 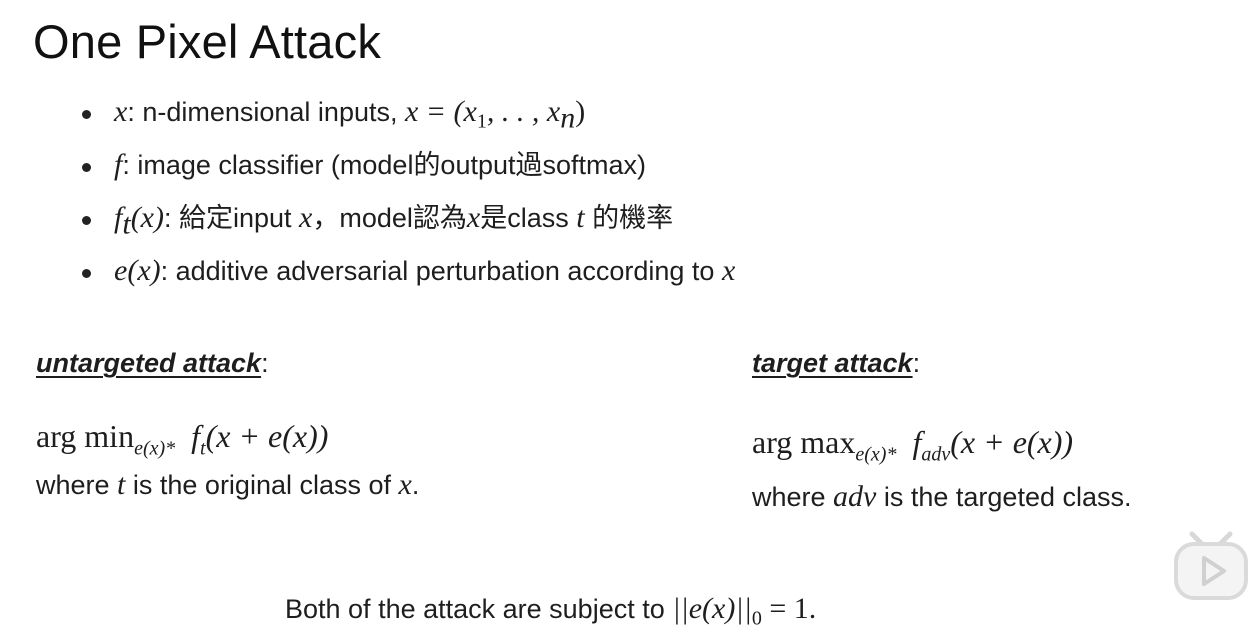 What do you see at coordinates (152, 363) in the screenshot?
I see `untargeted-heading: untargeted attack:` at bounding box center [152, 363].